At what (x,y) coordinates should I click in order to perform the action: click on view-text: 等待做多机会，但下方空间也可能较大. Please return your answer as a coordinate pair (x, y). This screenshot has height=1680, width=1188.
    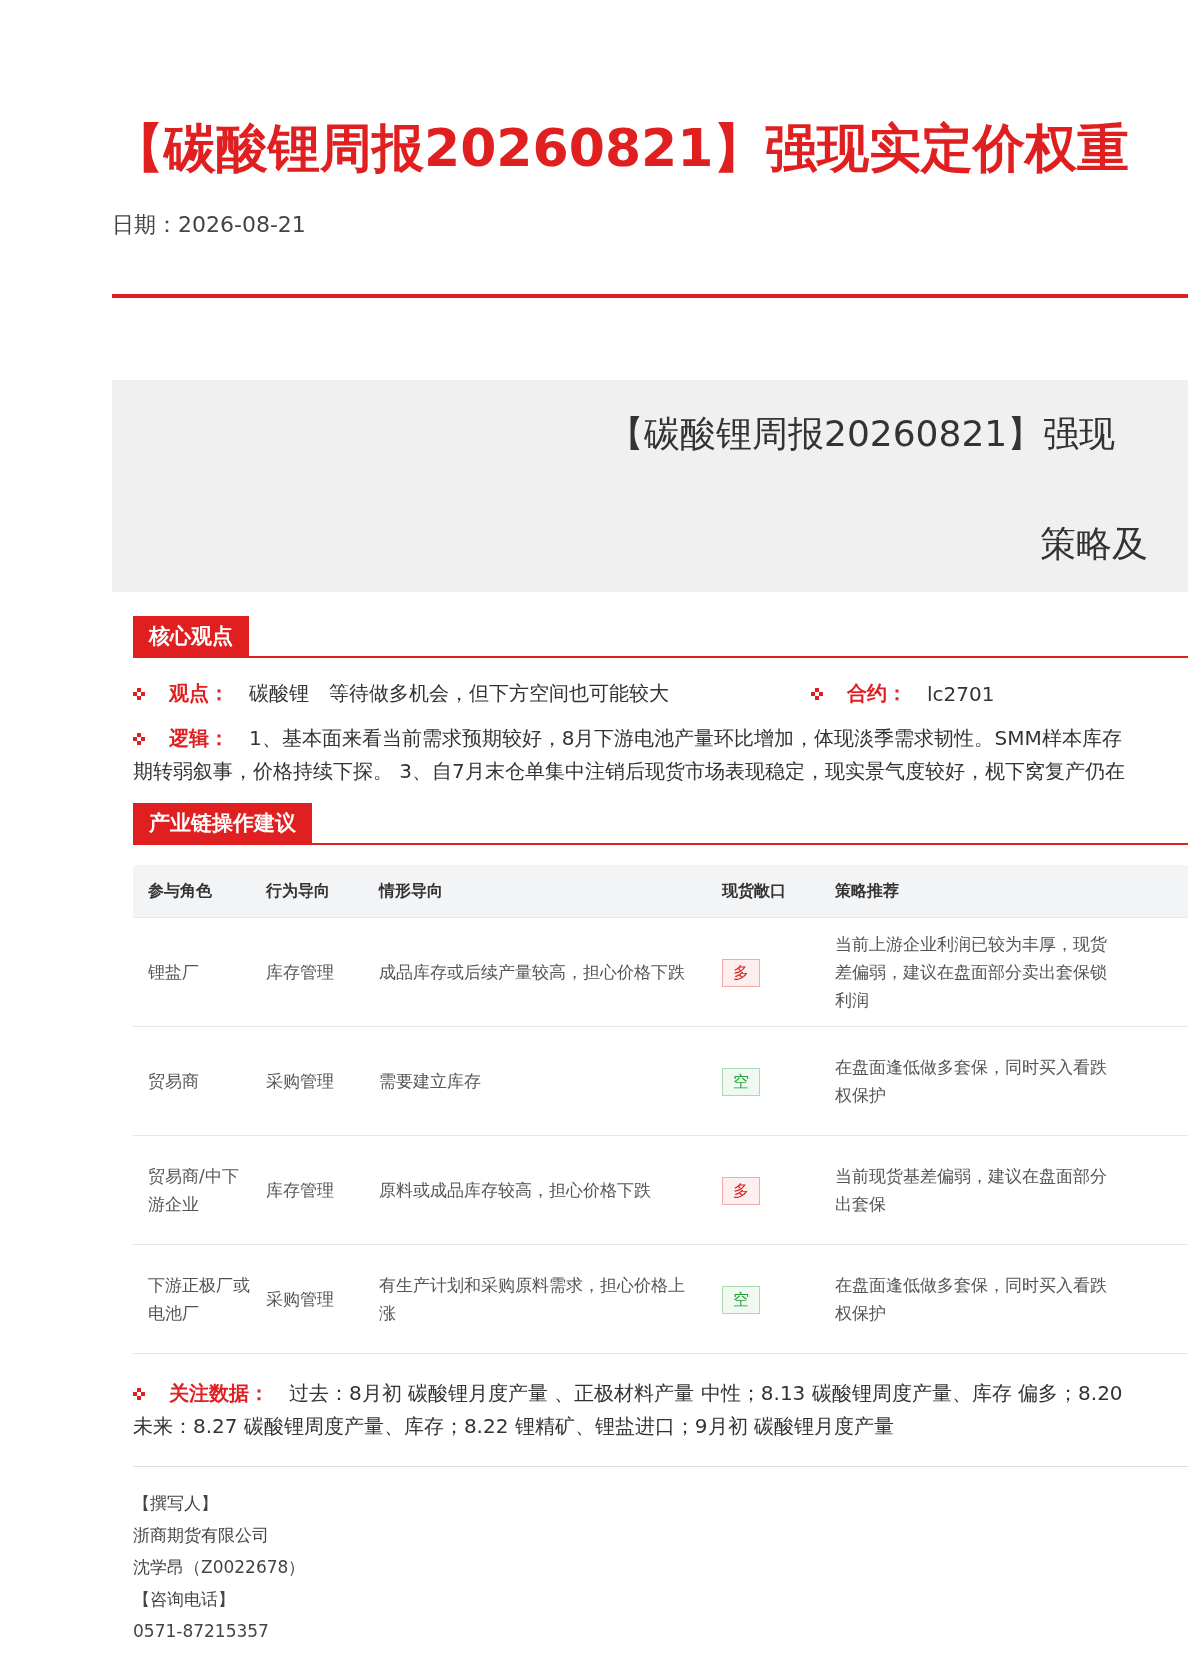
    Looking at the image, I should click on (499, 693).